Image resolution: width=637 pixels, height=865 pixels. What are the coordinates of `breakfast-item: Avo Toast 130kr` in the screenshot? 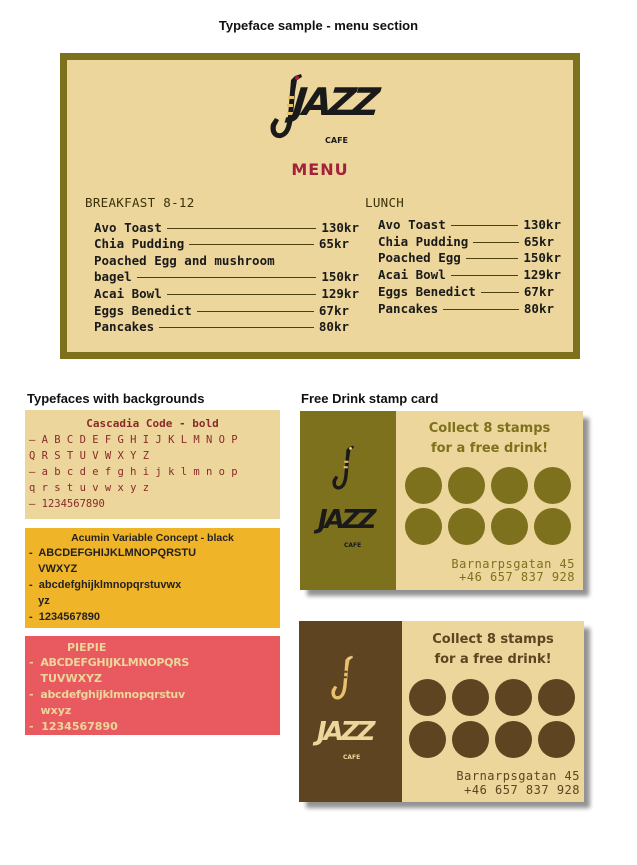 It's located at (226, 227).